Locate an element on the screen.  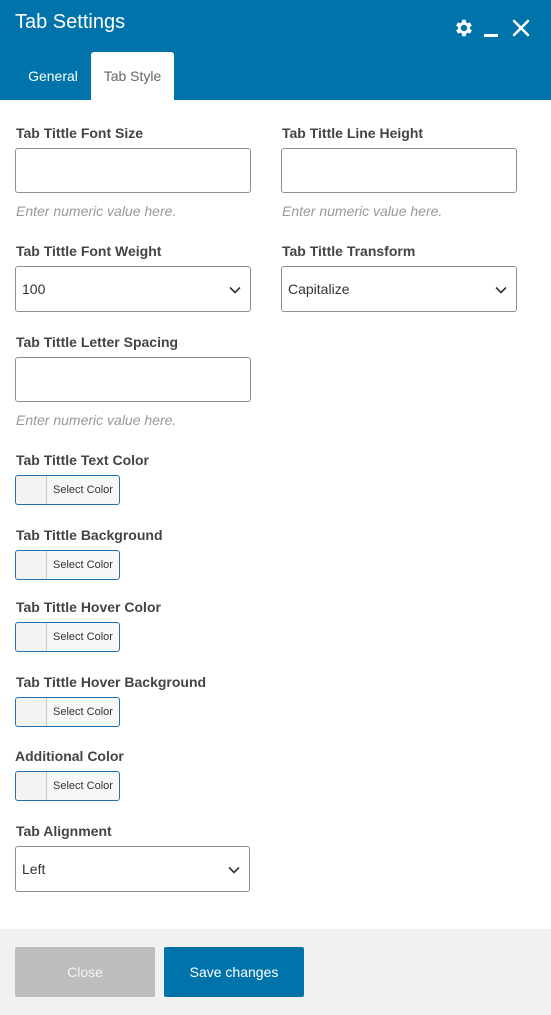
hover-color-picker: Select Color is located at coordinates (67, 637).